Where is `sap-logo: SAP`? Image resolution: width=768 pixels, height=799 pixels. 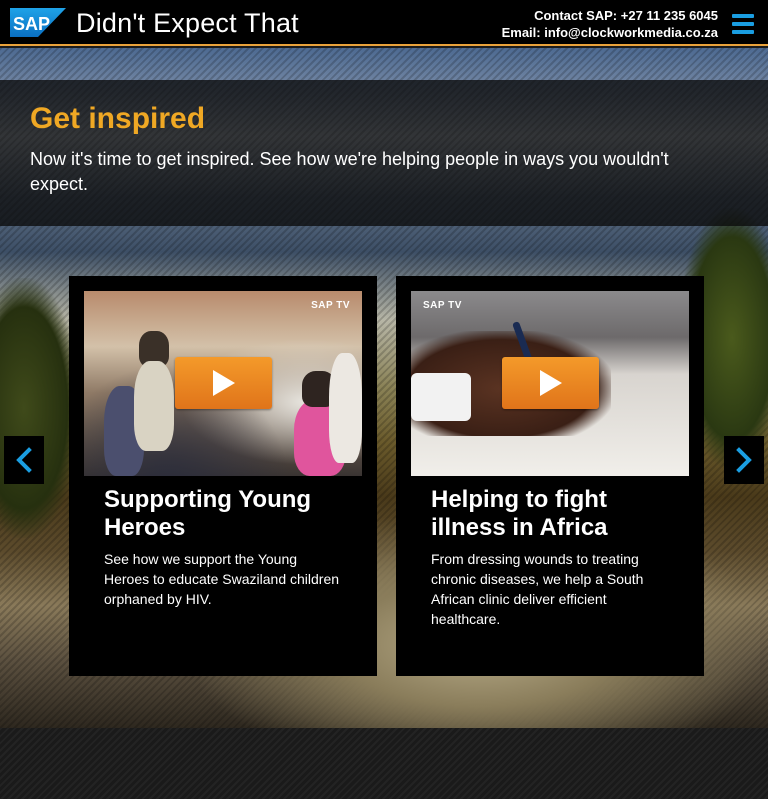 sap-logo: SAP is located at coordinates (38, 22).